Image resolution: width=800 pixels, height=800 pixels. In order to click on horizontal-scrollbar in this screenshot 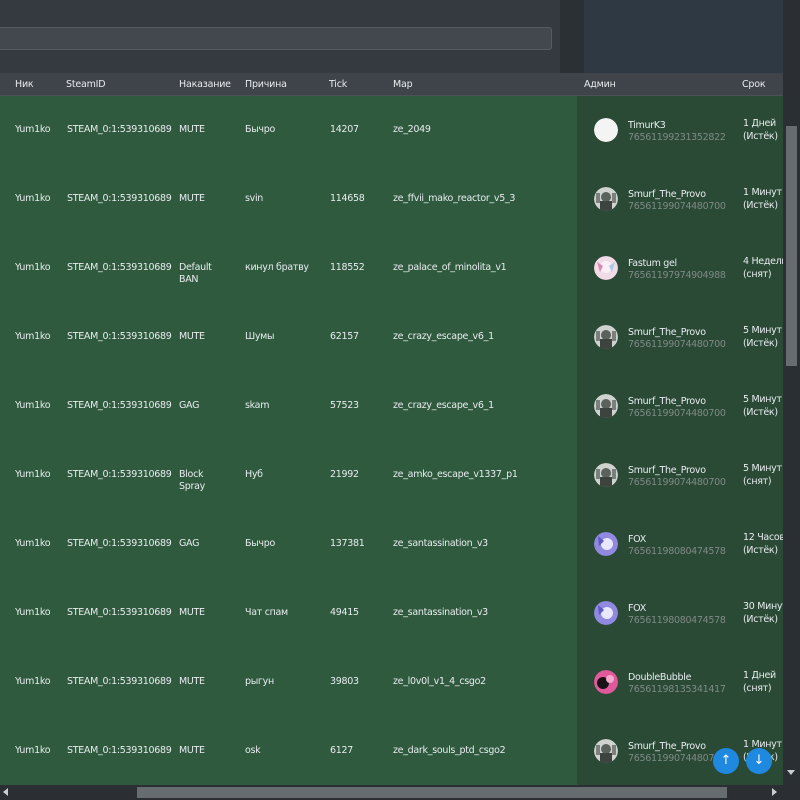, I will do `click(400, 792)`.